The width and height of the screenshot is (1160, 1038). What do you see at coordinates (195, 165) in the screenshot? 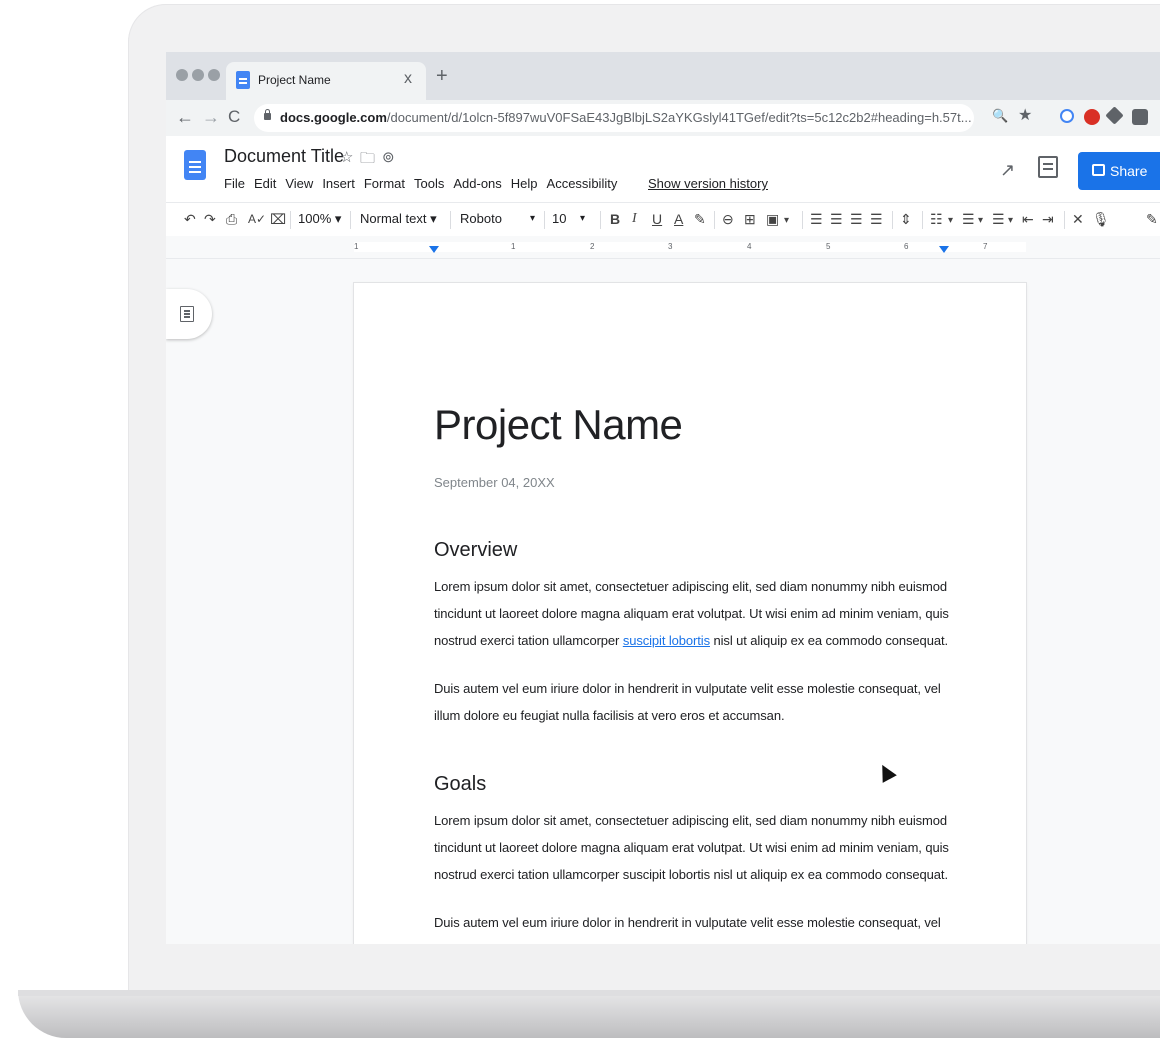
I see `docs-logo-icon` at bounding box center [195, 165].